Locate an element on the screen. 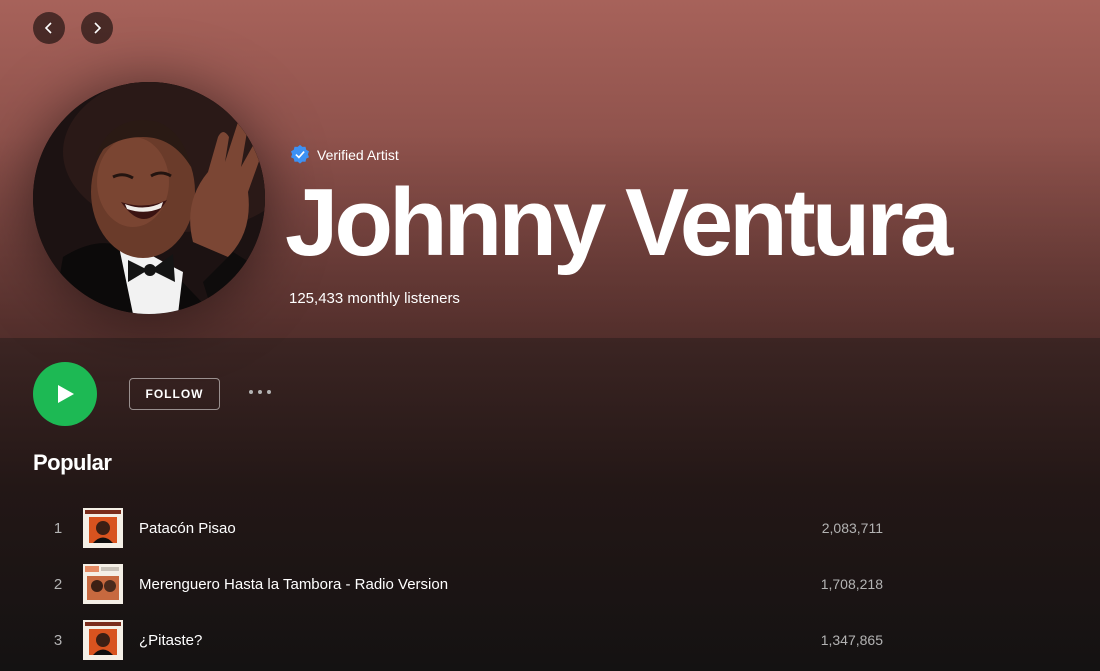 This screenshot has width=1100, height=671. track-row: 1 Patacón Pisao 2,083,711 is located at coordinates (473, 528).